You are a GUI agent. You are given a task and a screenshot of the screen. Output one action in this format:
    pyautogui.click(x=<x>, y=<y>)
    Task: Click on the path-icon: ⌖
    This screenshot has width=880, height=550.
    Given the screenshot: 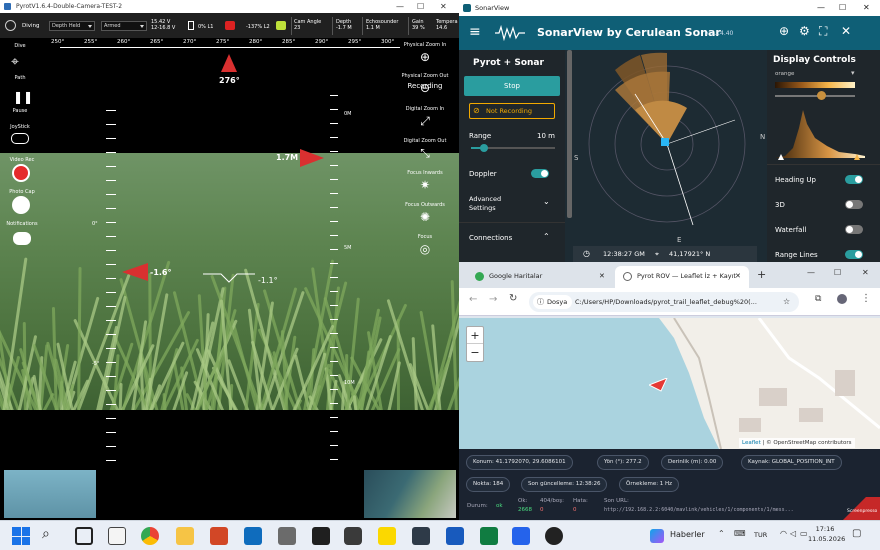 What is the action you would take?
    pyautogui.click(x=15, y=62)
    